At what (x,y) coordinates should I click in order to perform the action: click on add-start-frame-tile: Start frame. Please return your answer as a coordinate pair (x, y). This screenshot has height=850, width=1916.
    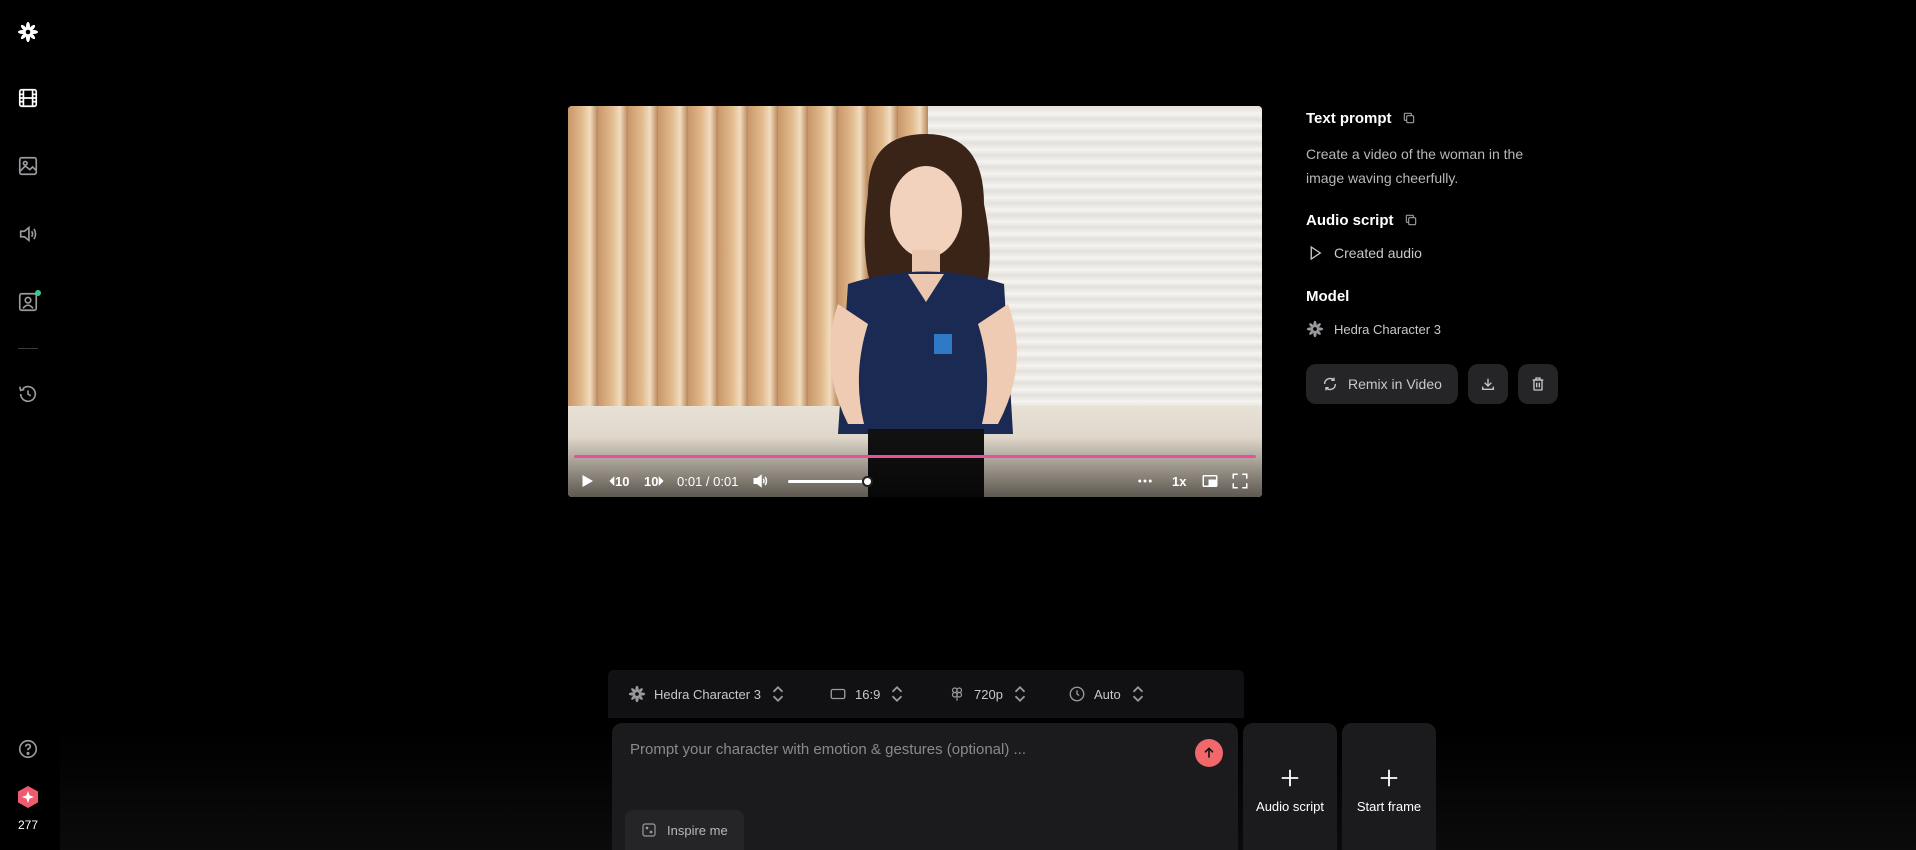
    Looking at the image, I should click on (1389, 786).